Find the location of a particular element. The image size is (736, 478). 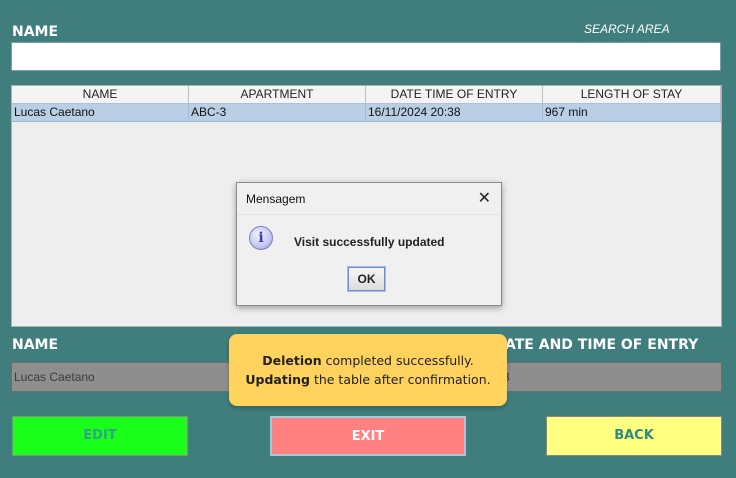

cell-length-of-stay: 967 min is located at coordinates (632, 112).